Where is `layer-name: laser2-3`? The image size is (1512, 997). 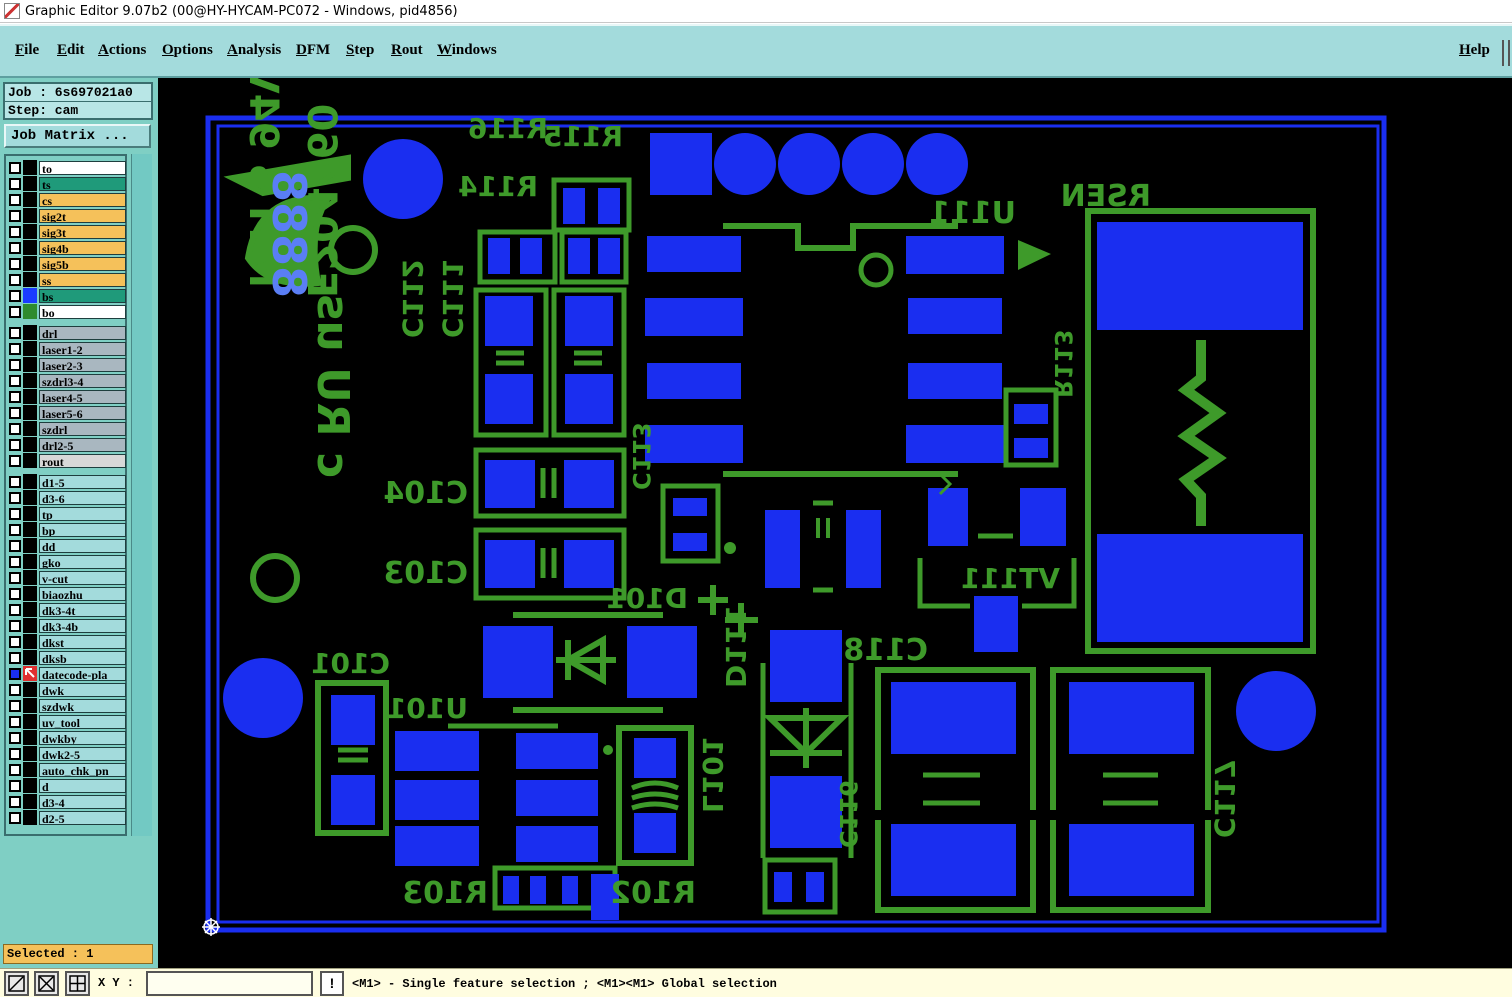 layer-name: laser2-3 is located at coordinates (82, 364).